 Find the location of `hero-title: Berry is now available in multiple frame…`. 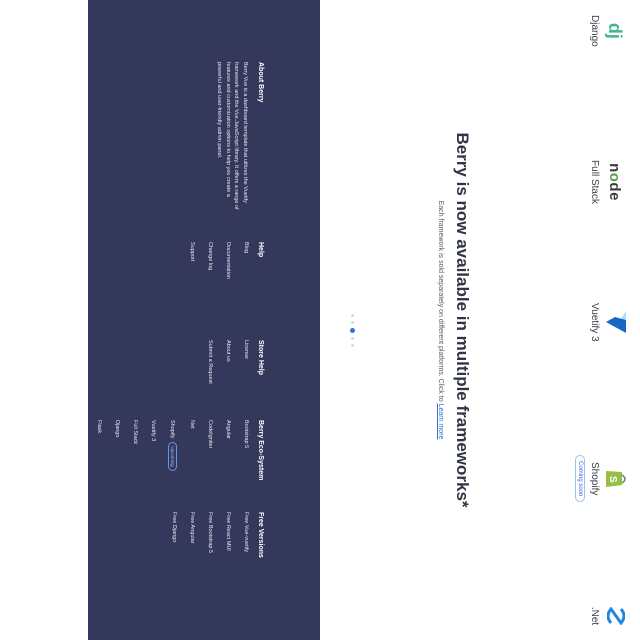

hero-title: Berry is now available in multiple frame… is located at coordinates (462, 320).